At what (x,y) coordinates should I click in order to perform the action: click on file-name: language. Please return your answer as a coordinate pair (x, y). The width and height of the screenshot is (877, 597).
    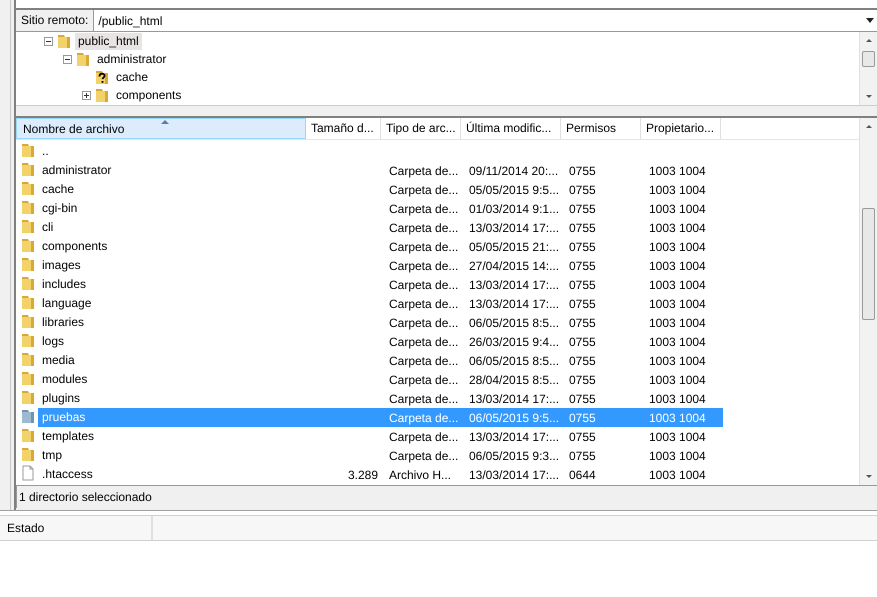
    Looking at the image, I should click on (174, 303).